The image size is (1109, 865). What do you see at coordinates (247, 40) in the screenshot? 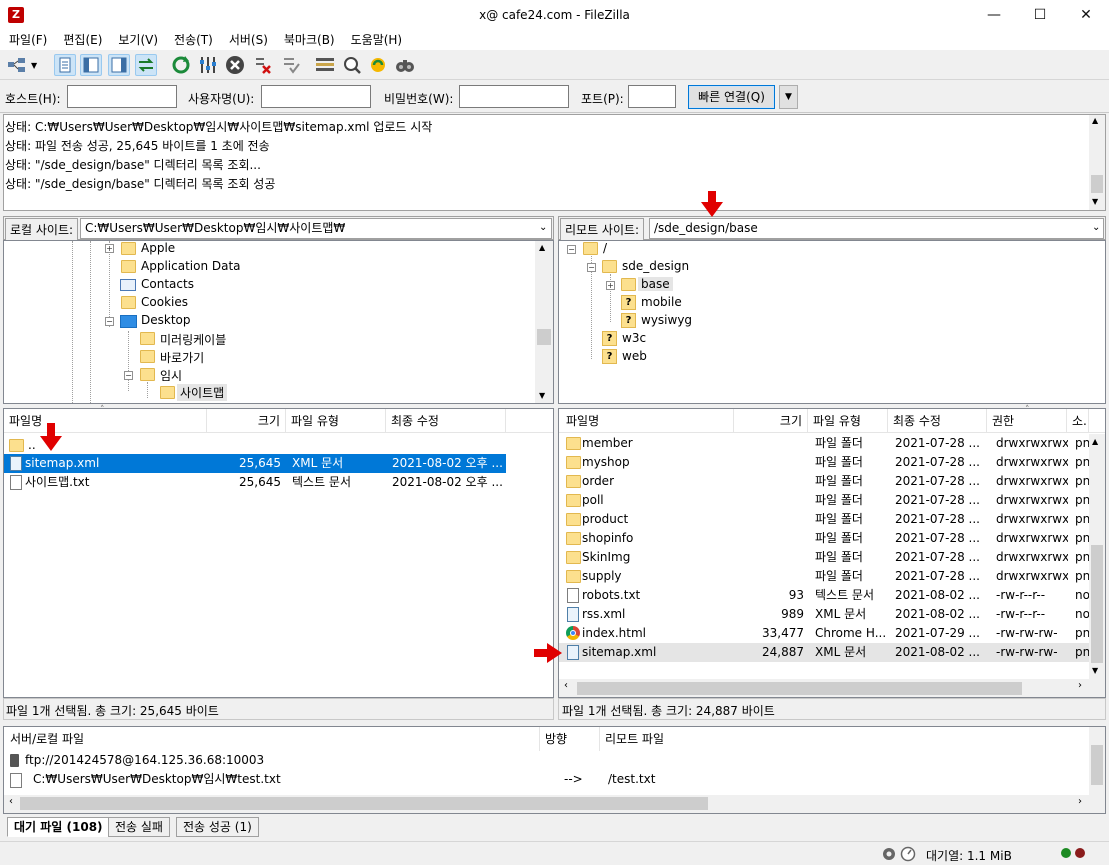
I see `menu-server: 서버(S)` at bounding box center [247, 40].